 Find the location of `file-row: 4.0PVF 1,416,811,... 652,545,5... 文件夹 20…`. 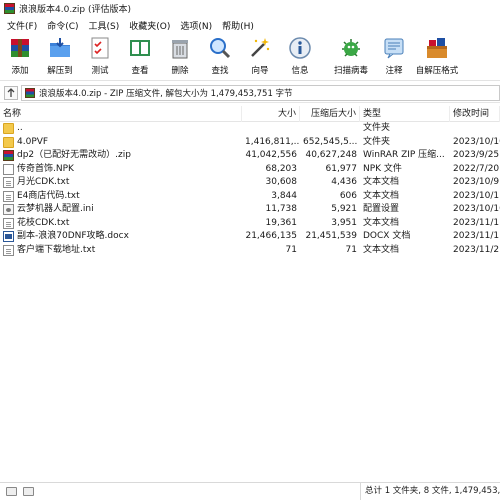

file-row: 4.0PVF 1,416,811,... 652,545,5... 文件夹 20… is located at coordinates (250, 143).